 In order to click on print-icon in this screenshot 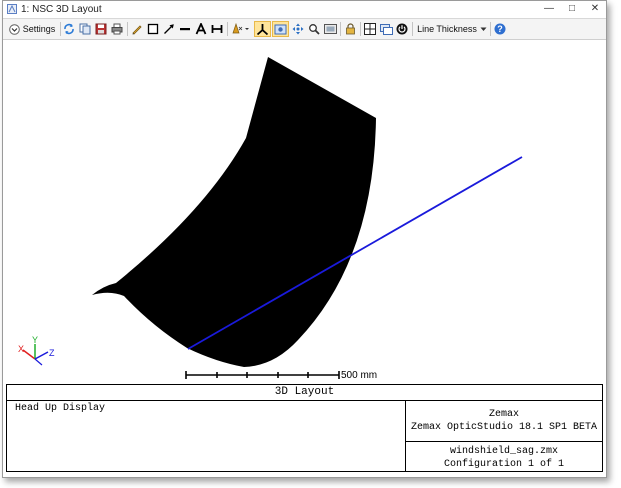, I will do `click(117, 29)`.